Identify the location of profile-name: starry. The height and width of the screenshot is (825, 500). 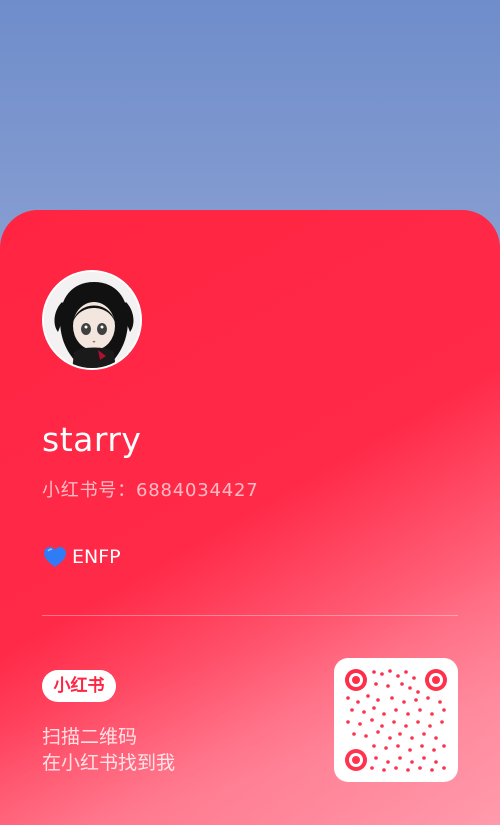
(92, 439).